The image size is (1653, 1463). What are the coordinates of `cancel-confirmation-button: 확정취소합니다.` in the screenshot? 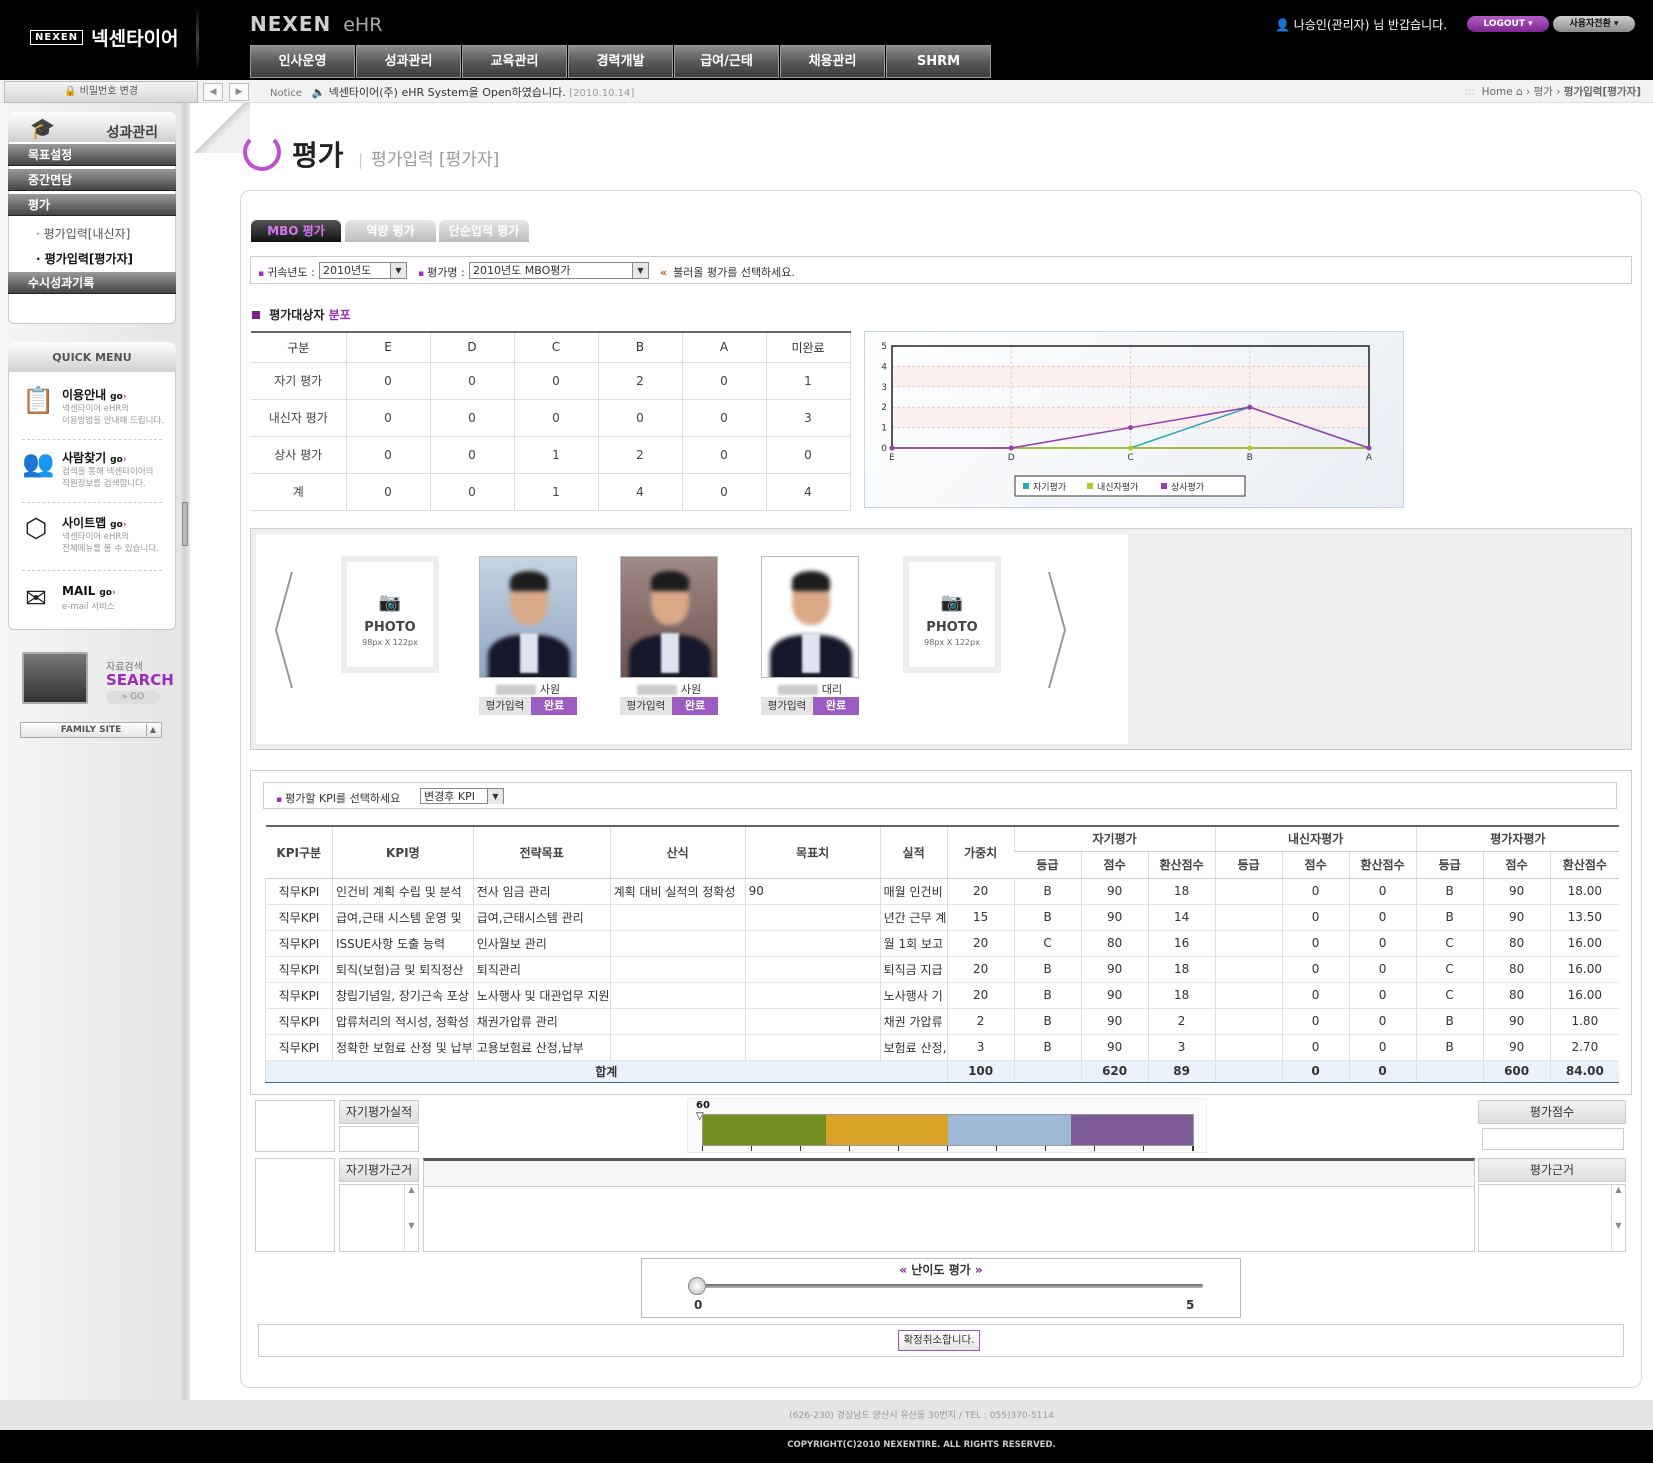 It's located at (939, 1340).